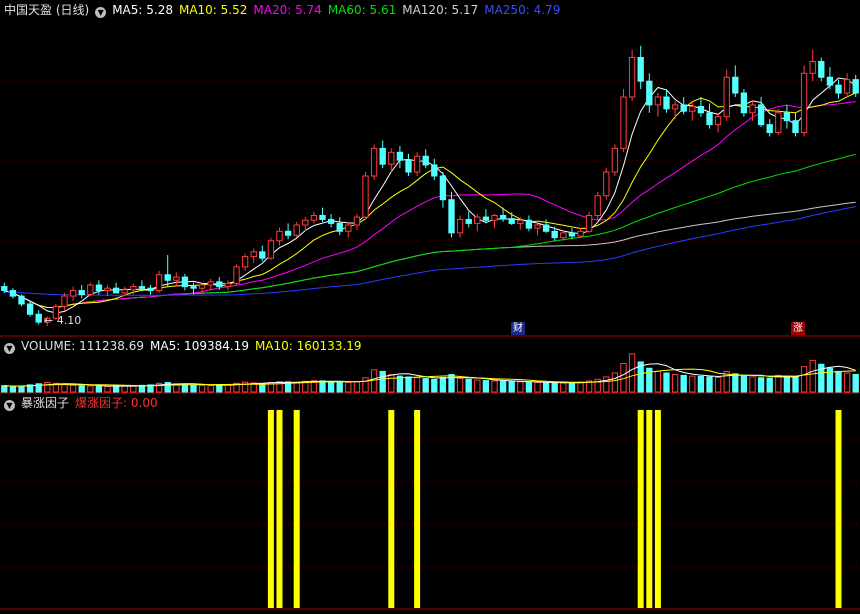 The width and height of the screenshot is (860, 614). Describe the element at coordinates (287, 10) in the screenshot. I see `ma20-readout: MA20: 5.74` at that location.